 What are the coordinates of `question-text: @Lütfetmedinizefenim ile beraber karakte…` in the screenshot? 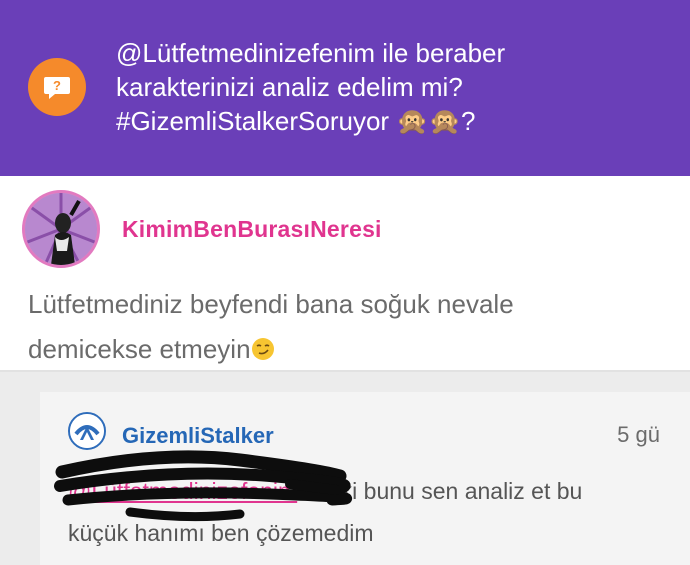 It's located at (396, 87).